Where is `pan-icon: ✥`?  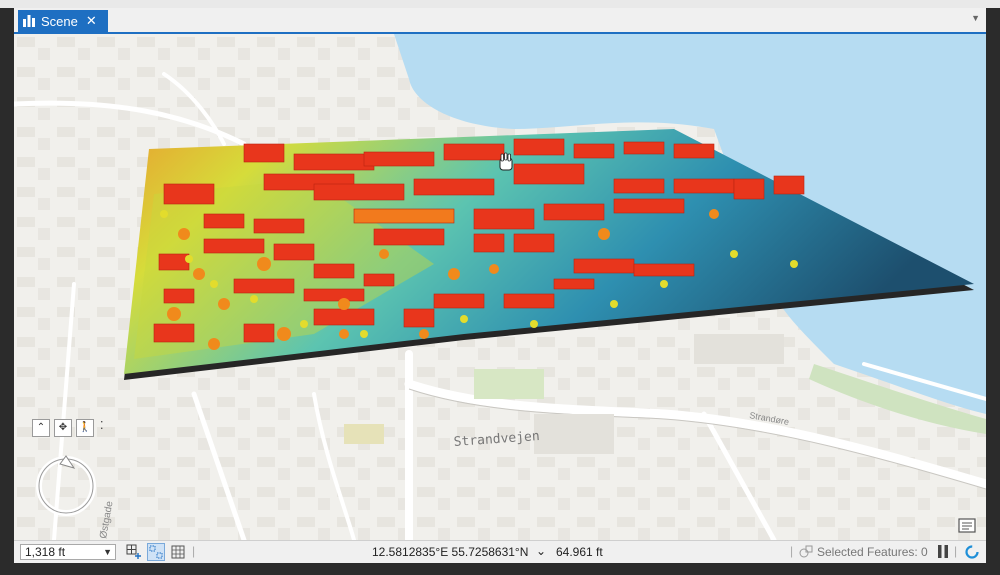
pan-icon: ✥ is located at coordinates (63, 428).